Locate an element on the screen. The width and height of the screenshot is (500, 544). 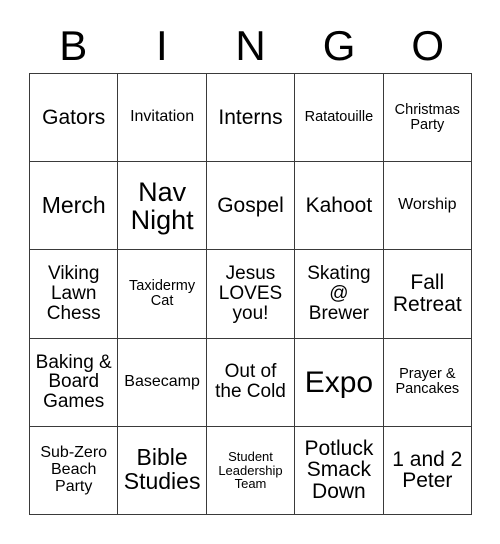
bingo-cell-label: Sub-Zero Beach Party is located at coordinates (74, 469).